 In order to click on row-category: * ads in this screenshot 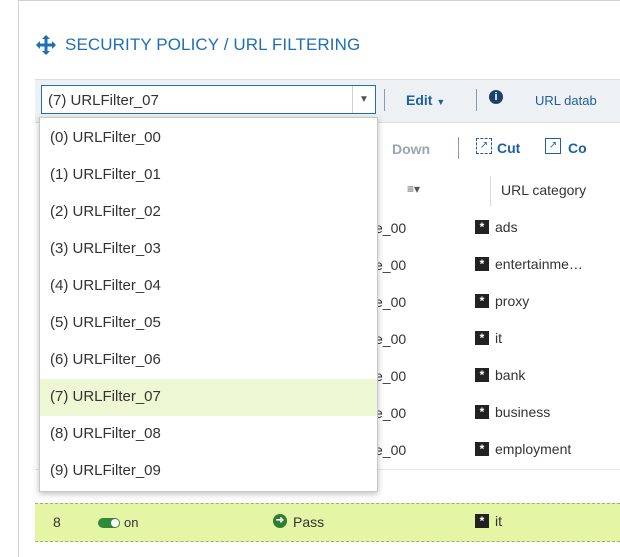, I will do `click(496, 227)`.